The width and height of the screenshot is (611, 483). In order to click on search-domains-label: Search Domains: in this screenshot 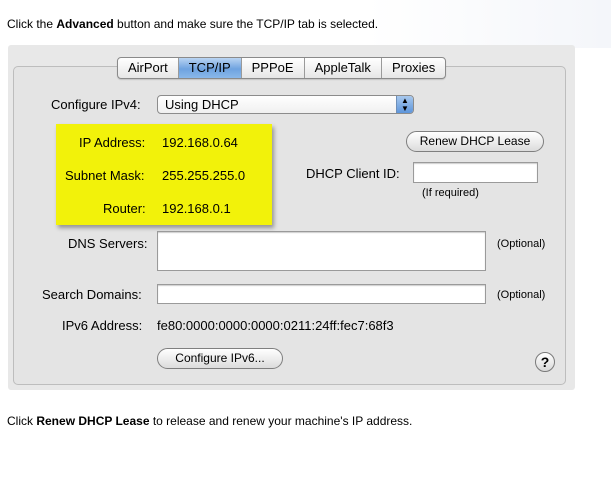, I will do `click(92, 294)`.